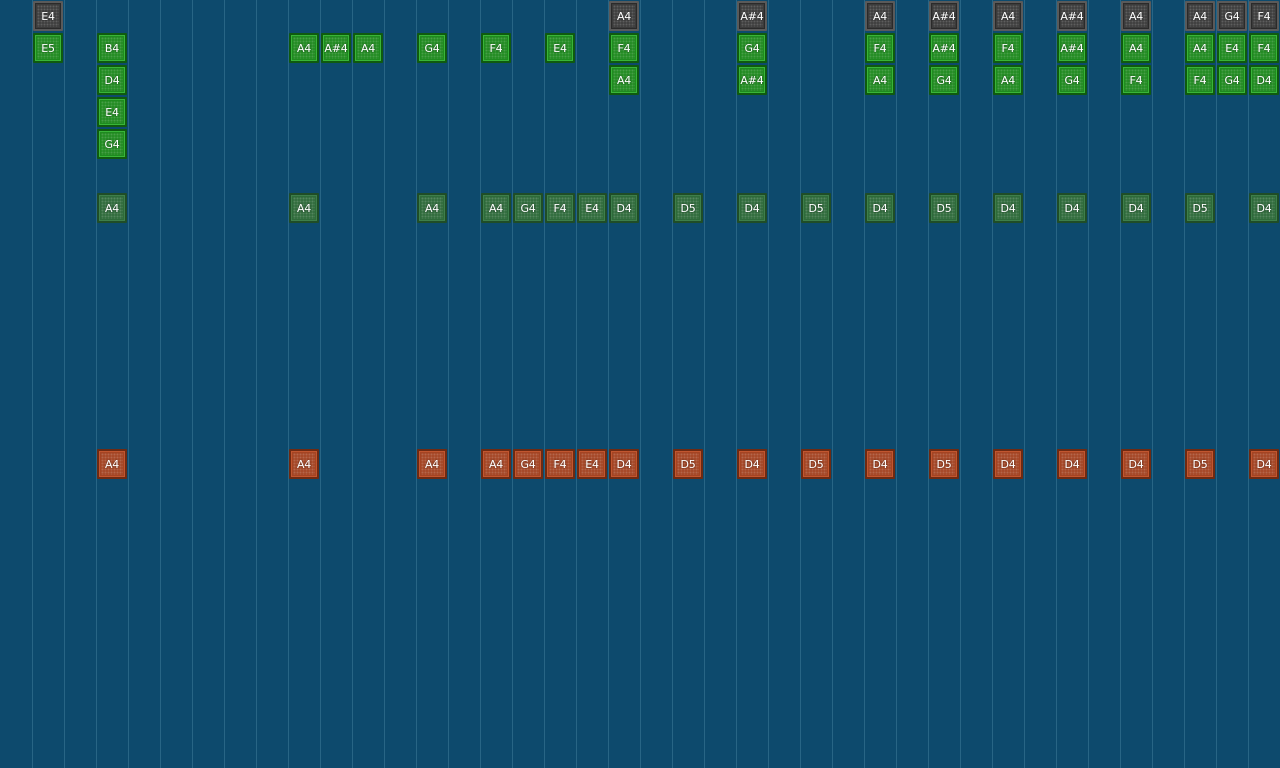  I want to click on note-block-b4: B4, so click(112, 48).